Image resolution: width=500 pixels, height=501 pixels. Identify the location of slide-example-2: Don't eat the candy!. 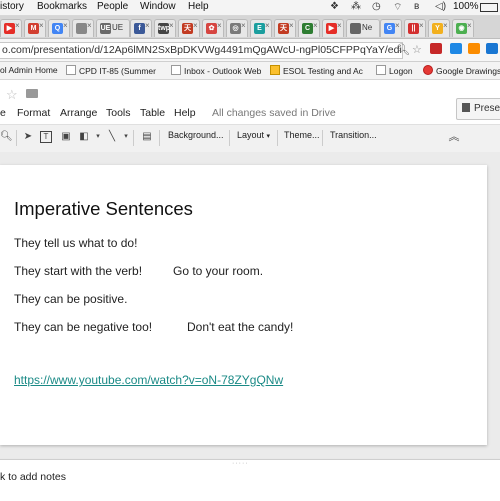
(240, 327).